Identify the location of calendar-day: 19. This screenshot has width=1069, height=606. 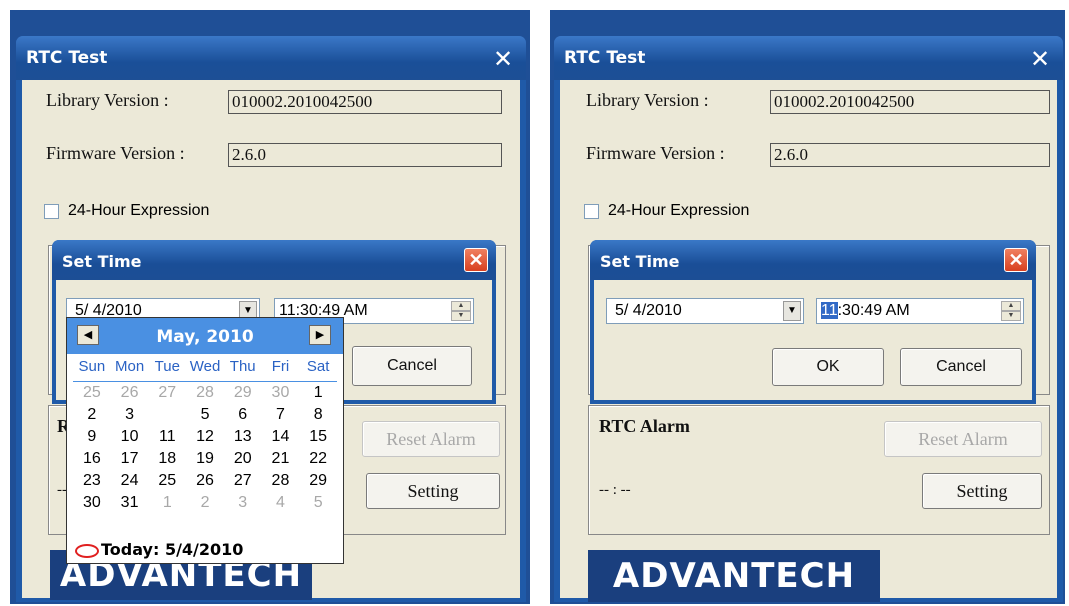
(205, 461).